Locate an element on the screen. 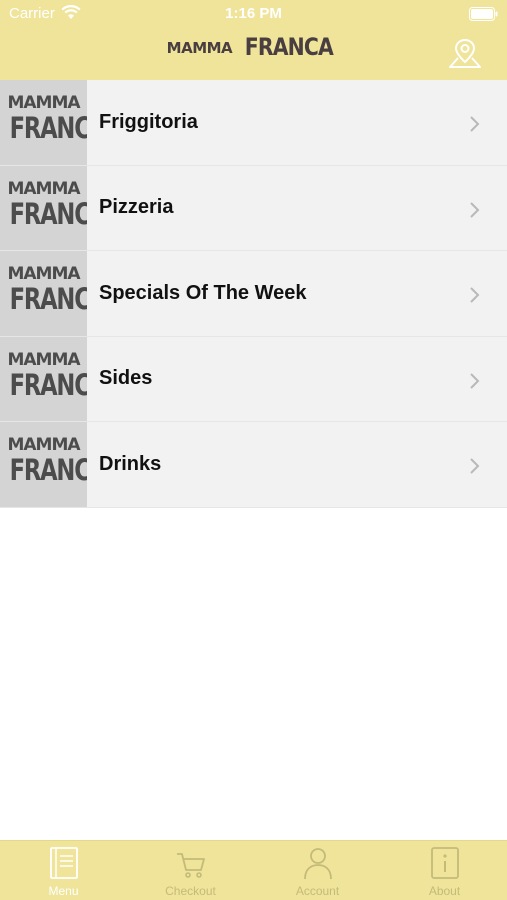 This screenshot has width=507, height=900. menu-category-sides: MAMMA FRANCA Sides is located at coordinates (253, 379).